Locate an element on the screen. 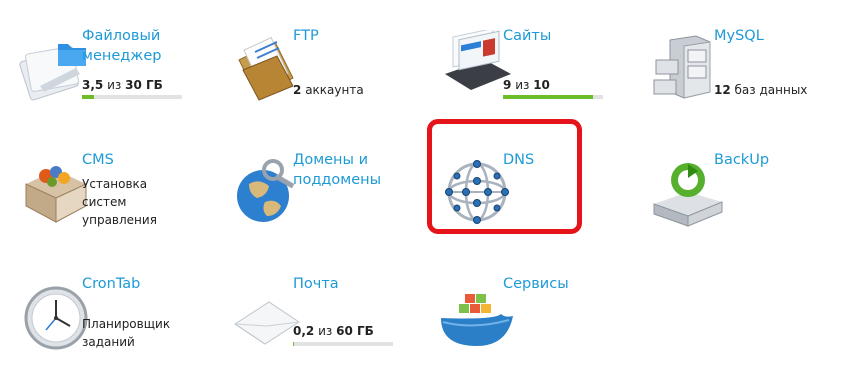 The image size is (844, 383). domains-title: Домены и поддомены is located at coordinates (353, 170).